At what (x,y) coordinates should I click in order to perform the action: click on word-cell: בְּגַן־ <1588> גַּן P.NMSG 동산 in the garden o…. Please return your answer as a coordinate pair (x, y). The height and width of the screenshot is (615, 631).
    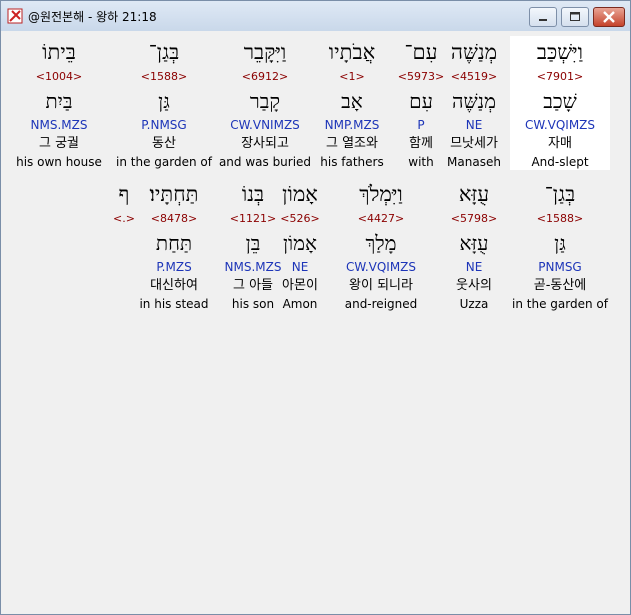
    Looking at the image, I should click on (164, 103).